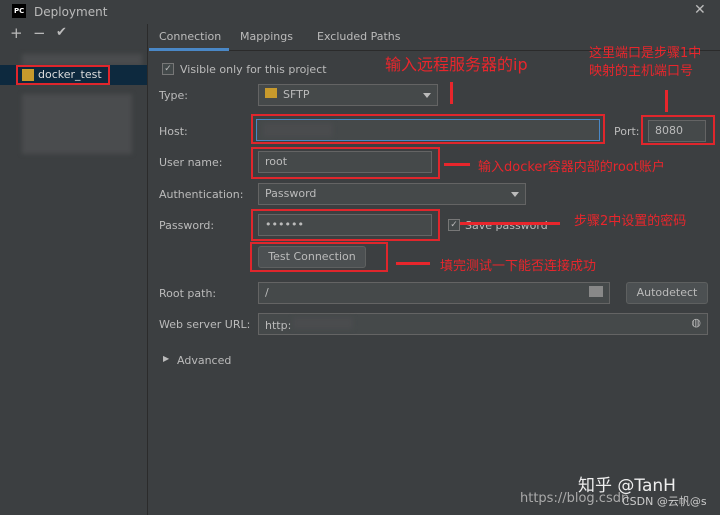 This screenshot has height=515, width=720. I want to click on save-password-checkbox: ✓, so click(454, 225).